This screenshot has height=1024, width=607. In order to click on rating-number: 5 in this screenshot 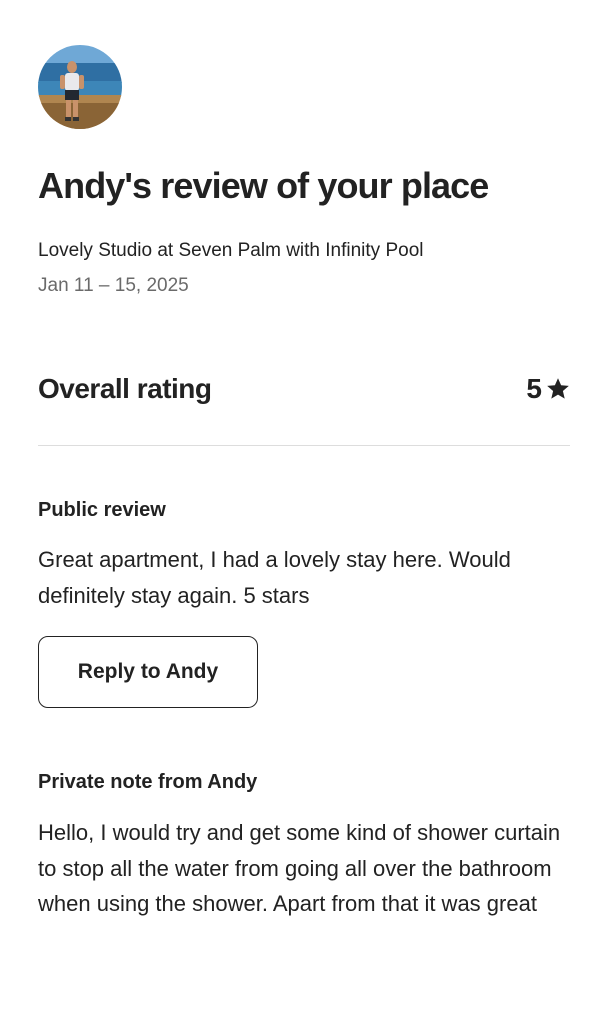, I will do `click(534, 388)`.